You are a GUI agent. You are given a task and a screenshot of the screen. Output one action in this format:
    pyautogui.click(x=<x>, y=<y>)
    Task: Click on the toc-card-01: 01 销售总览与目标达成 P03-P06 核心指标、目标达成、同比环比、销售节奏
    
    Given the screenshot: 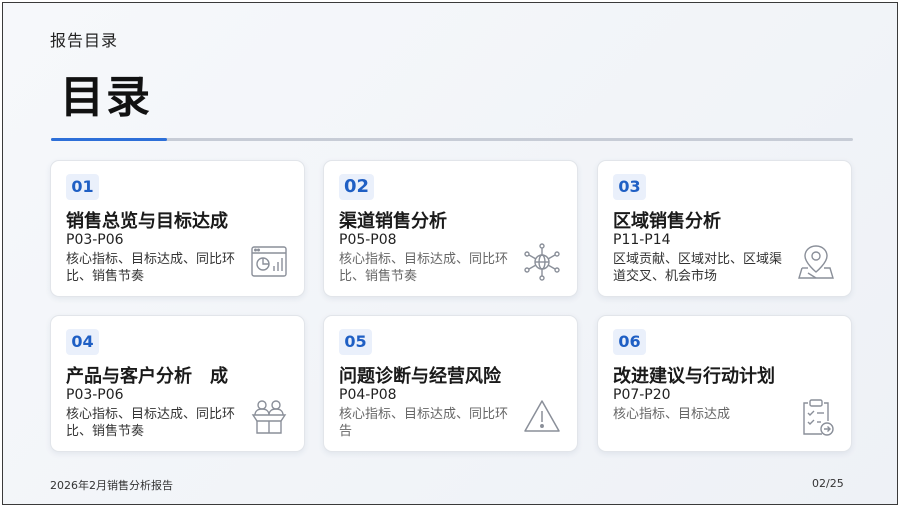 What is the action you would take?
    pyautogui.click(x=177, y=228)
    